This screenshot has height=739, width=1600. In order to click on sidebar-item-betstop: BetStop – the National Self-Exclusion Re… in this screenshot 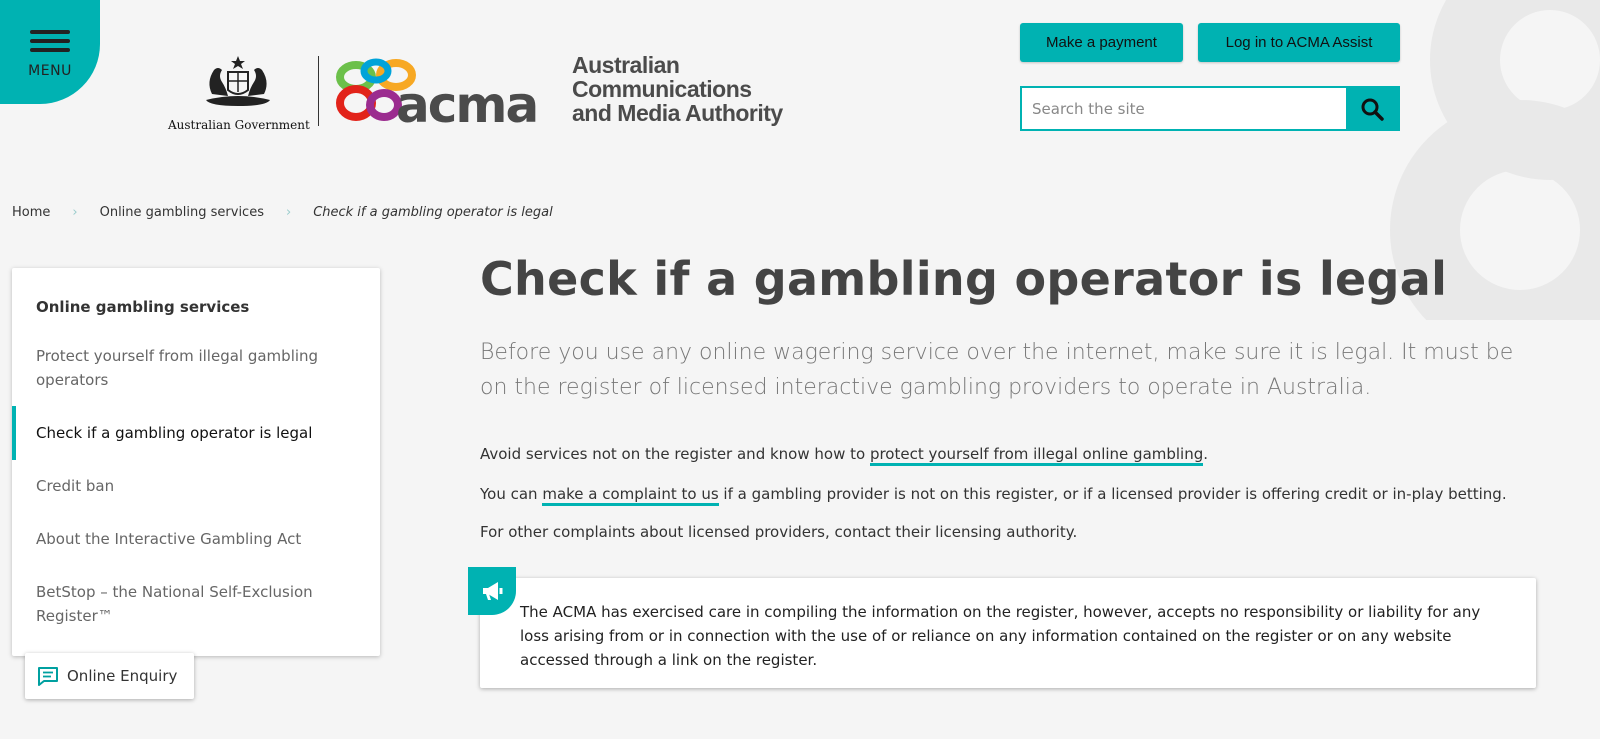, I will do `click(191, 604)`.